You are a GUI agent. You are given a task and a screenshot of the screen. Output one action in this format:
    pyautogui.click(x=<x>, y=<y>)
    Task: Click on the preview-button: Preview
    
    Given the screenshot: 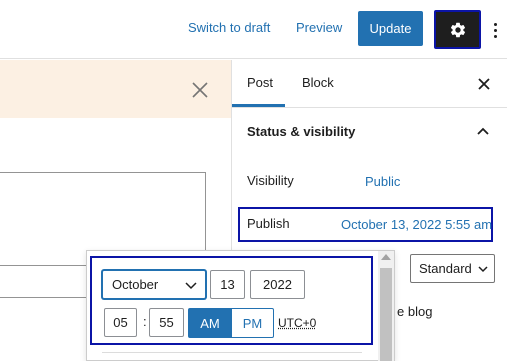 What is the action you would take?
    pyautogui.click(x=319, y=27)
    